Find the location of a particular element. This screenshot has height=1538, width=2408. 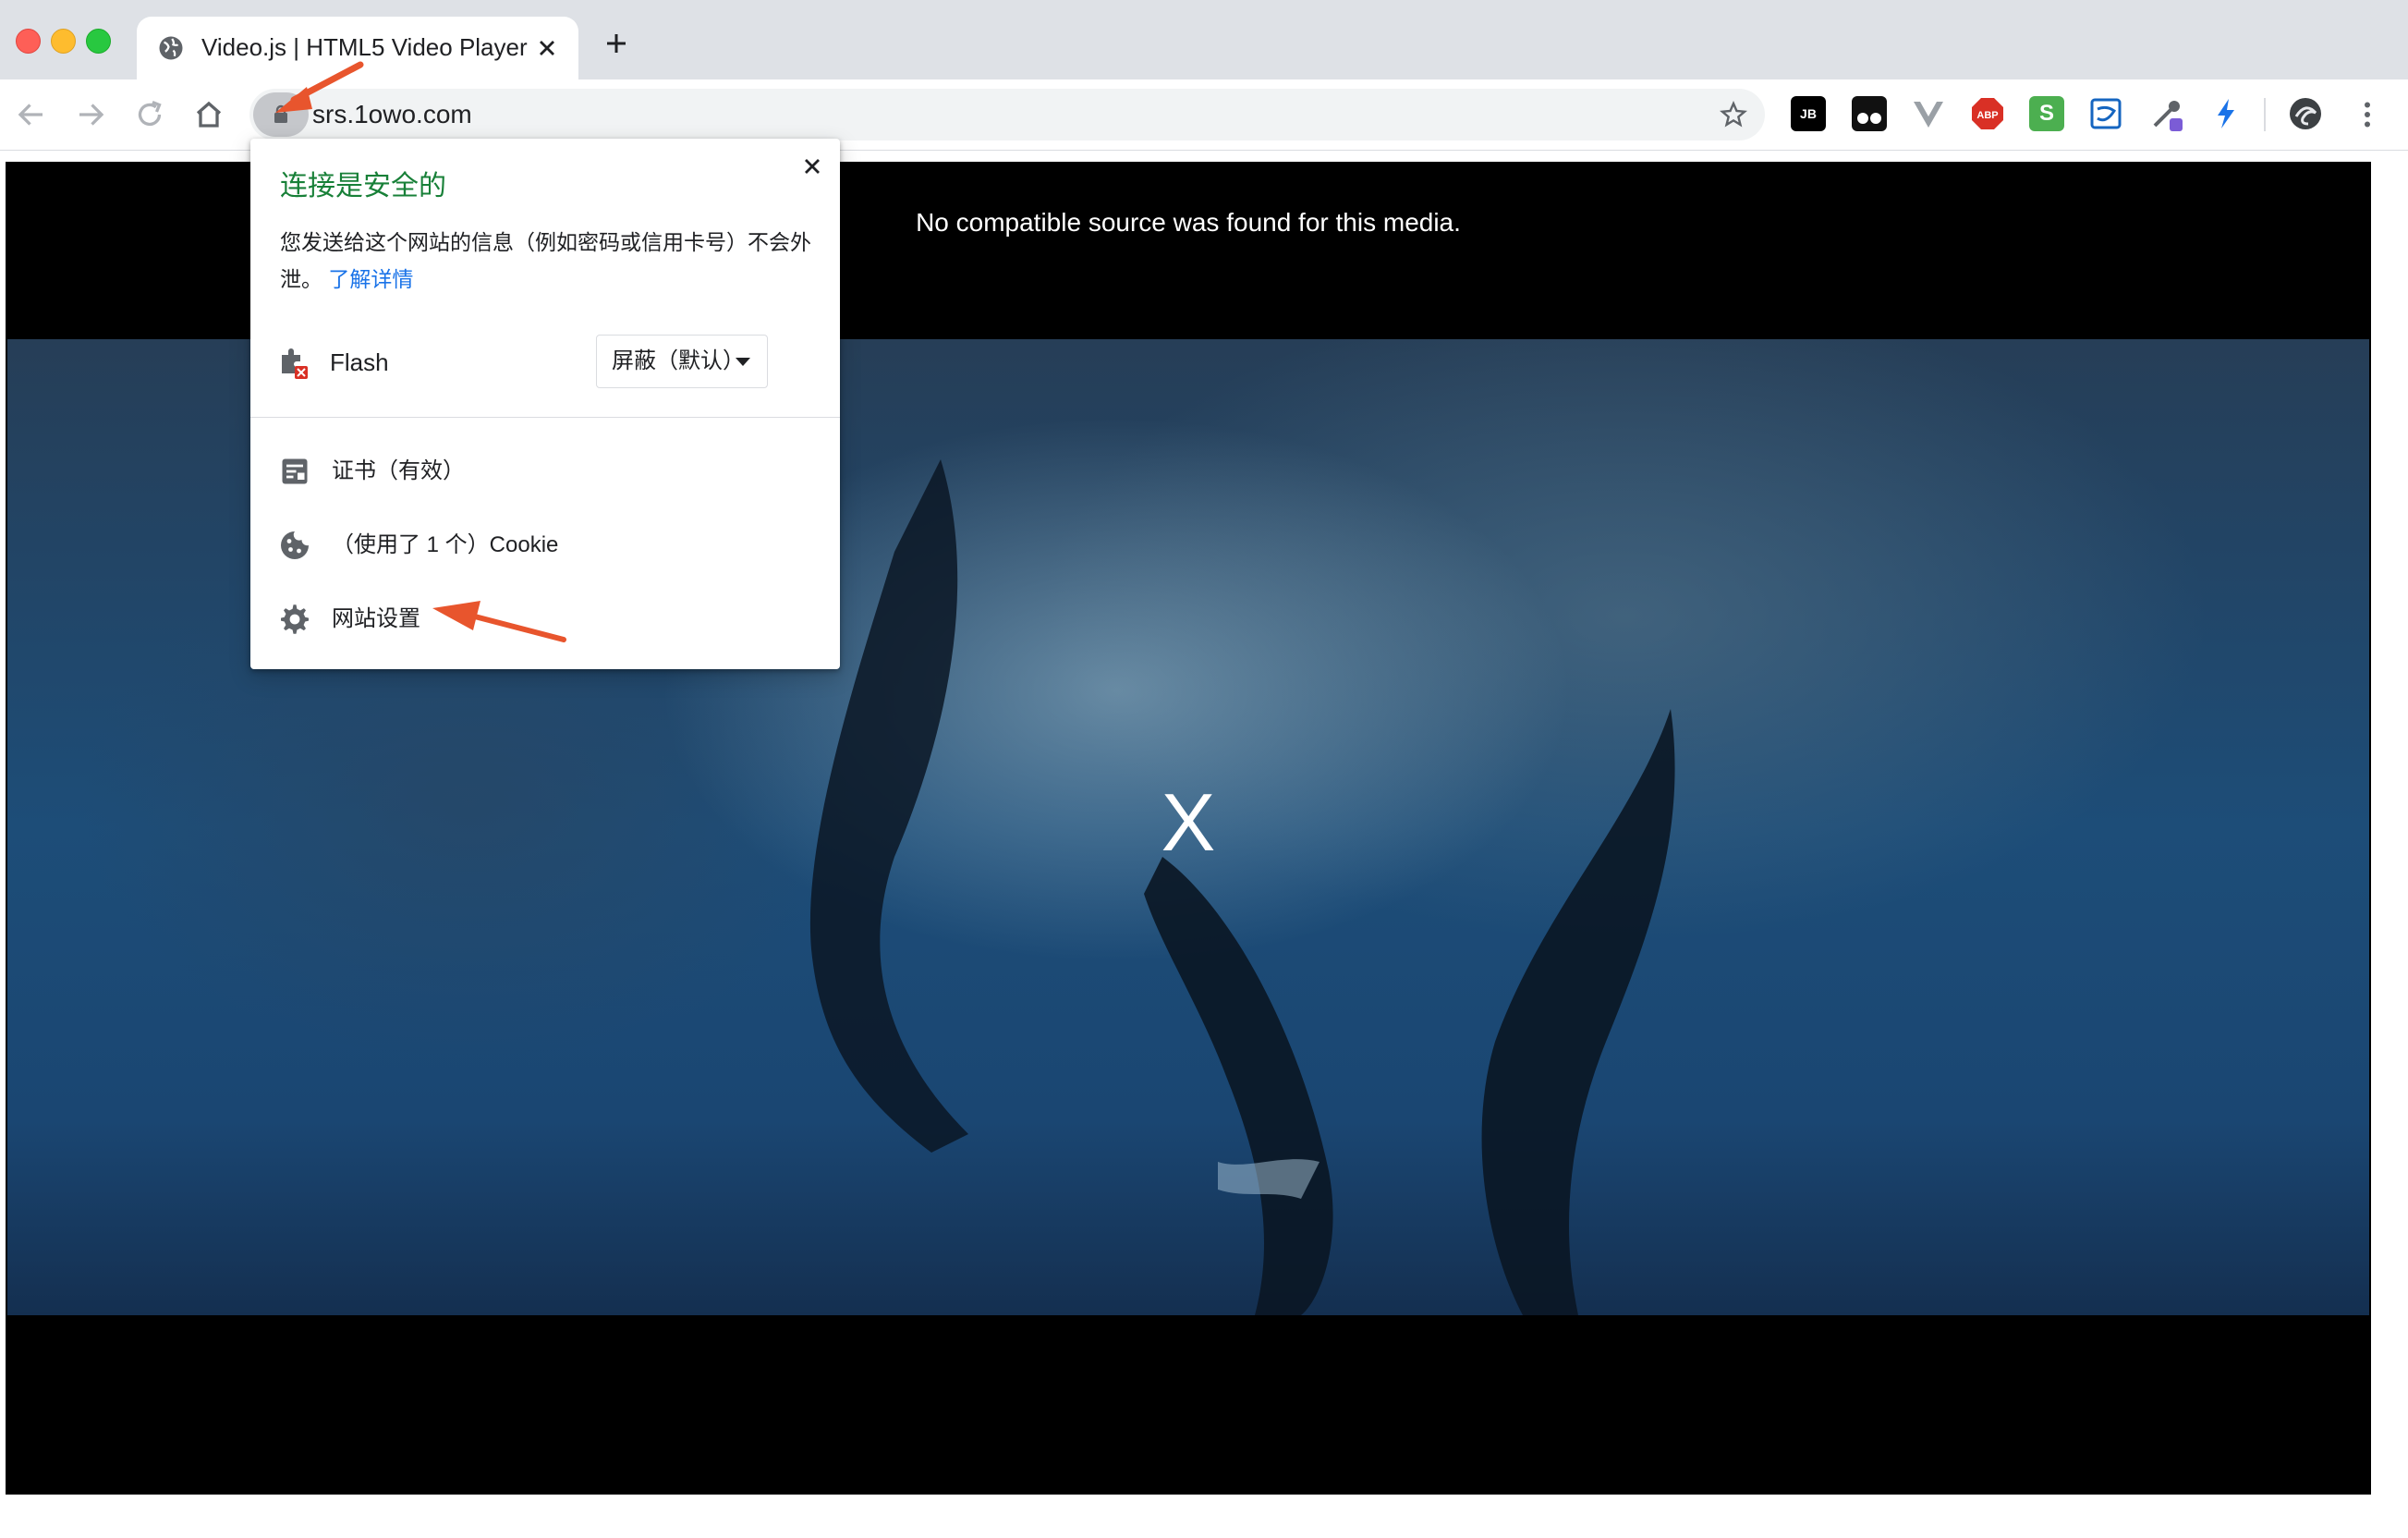

gear-icon is located at coordinates (295, 619).